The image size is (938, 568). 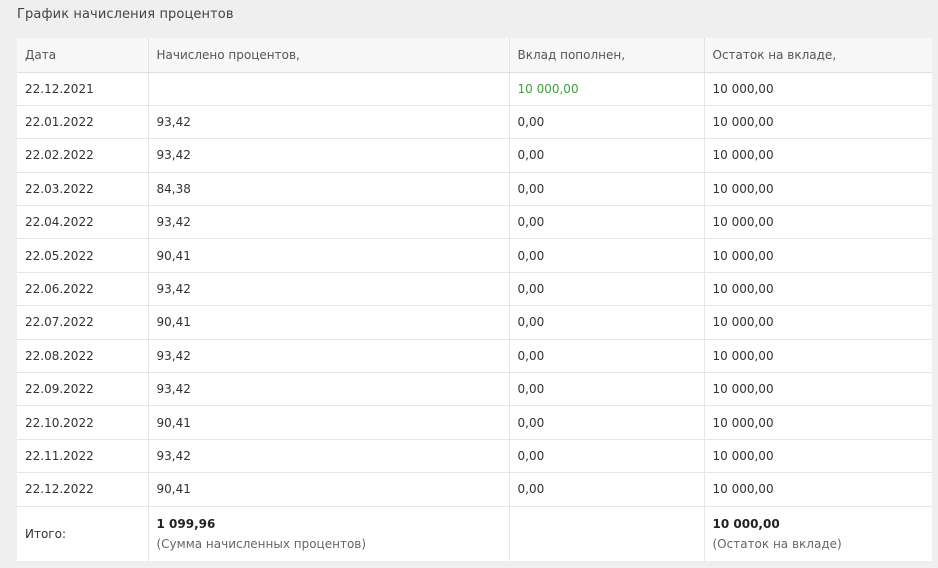 I want to click on table-row: 22.12.2022 90,41 0,00 10 000,00, so click(x=474, y=489).